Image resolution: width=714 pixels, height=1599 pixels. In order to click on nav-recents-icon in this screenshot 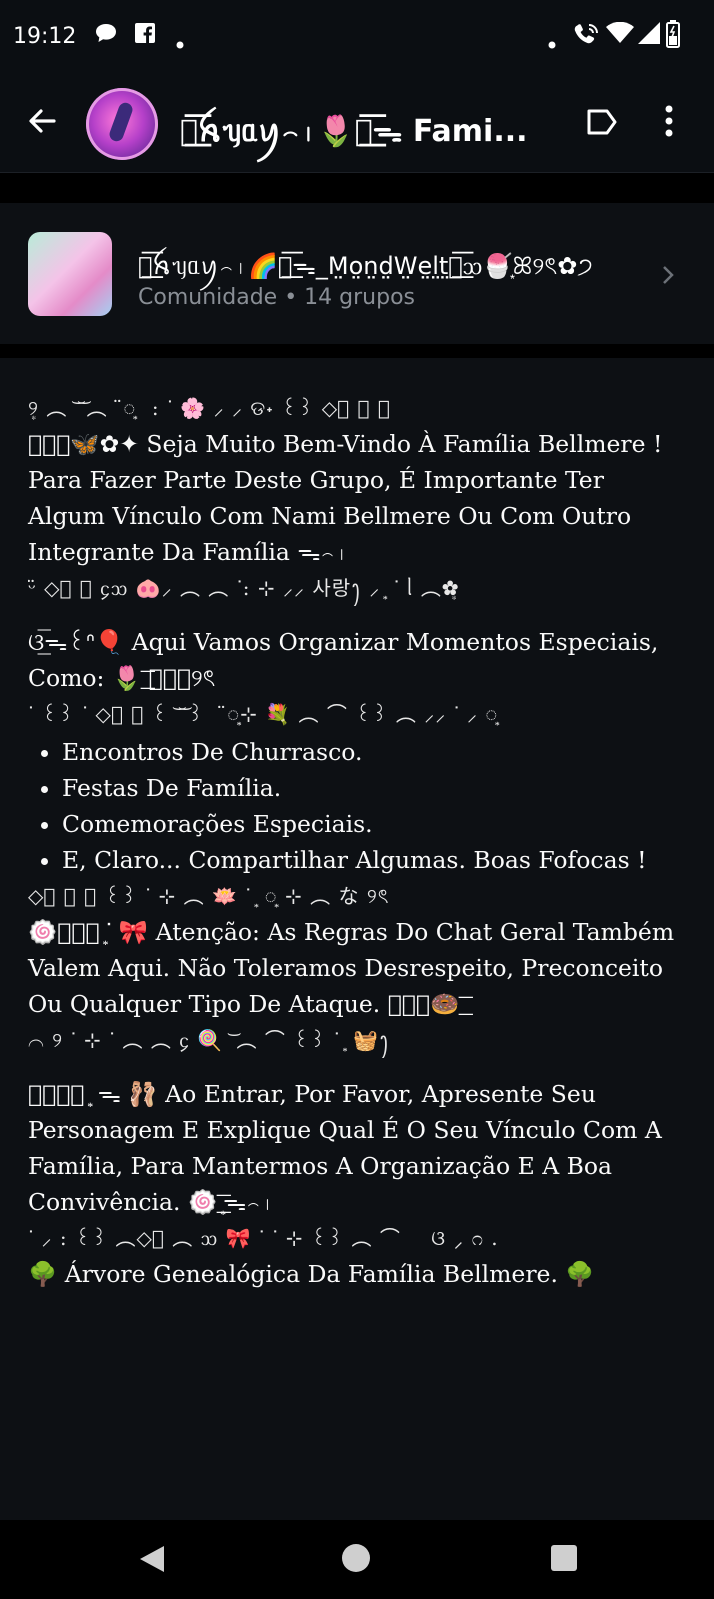, I will do `click(564, 1558)`.